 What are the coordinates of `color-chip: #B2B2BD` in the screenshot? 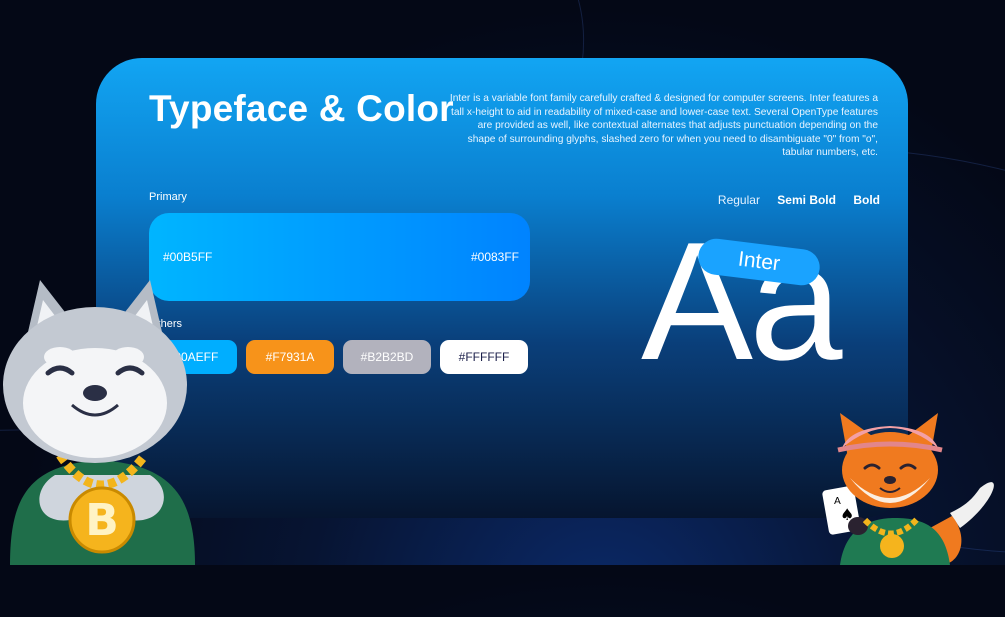 It's located at (387, 357).